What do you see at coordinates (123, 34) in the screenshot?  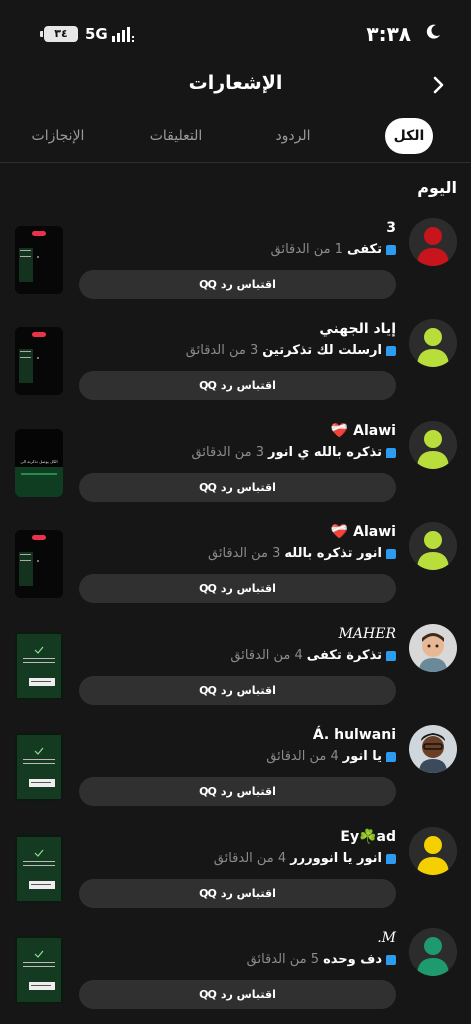 I see `signal-icon` at bounding box center [123, 34].